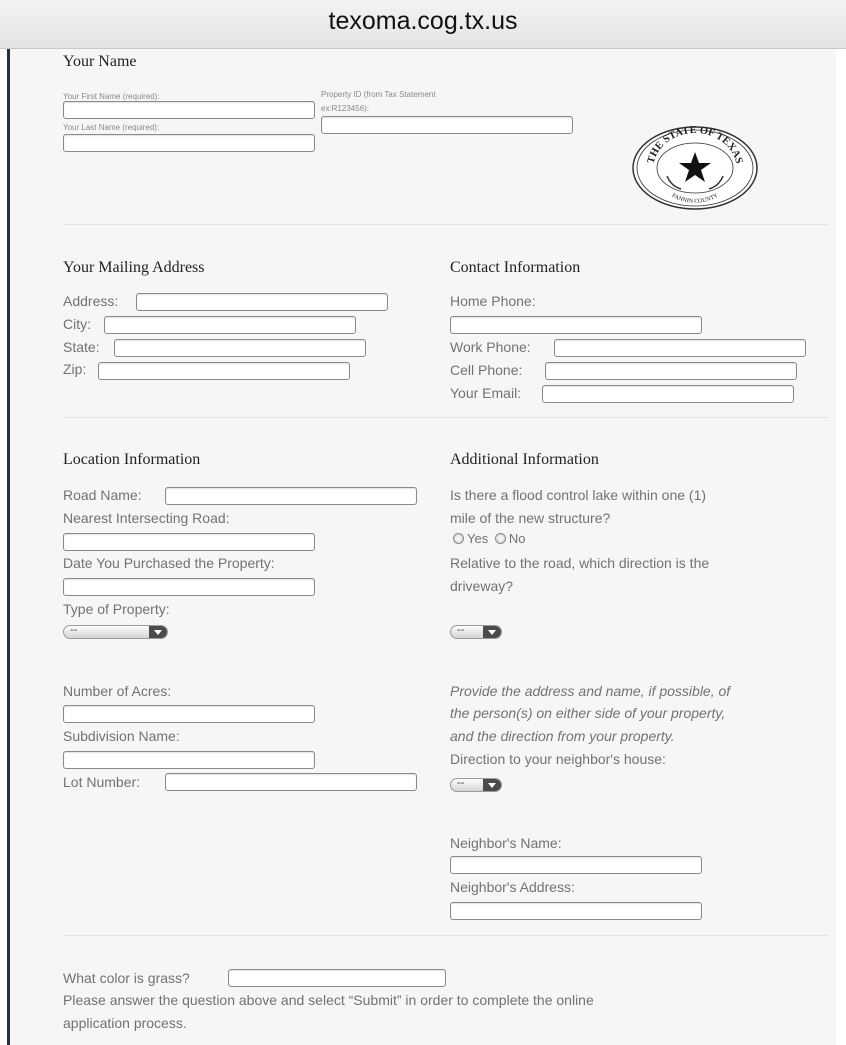 This screenshot has width=846, height=1045. I want to click on cell-phone-input, so click(671, 371).